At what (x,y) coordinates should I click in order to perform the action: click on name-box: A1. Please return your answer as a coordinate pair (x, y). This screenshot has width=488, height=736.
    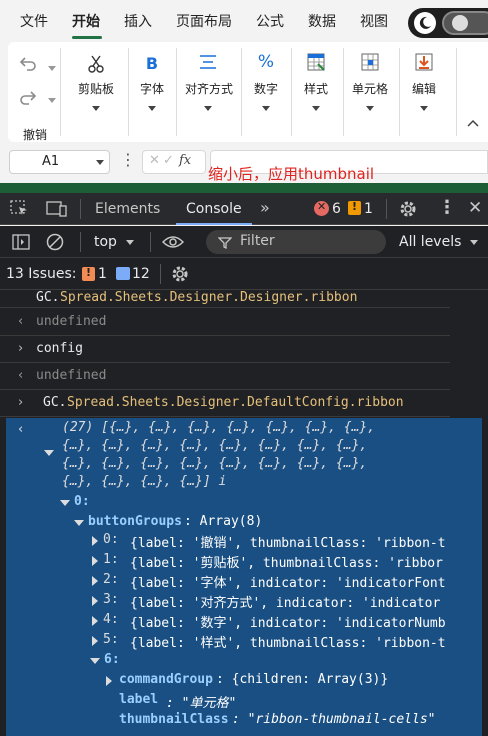
    Looking at the image, I should click on (59, 162).